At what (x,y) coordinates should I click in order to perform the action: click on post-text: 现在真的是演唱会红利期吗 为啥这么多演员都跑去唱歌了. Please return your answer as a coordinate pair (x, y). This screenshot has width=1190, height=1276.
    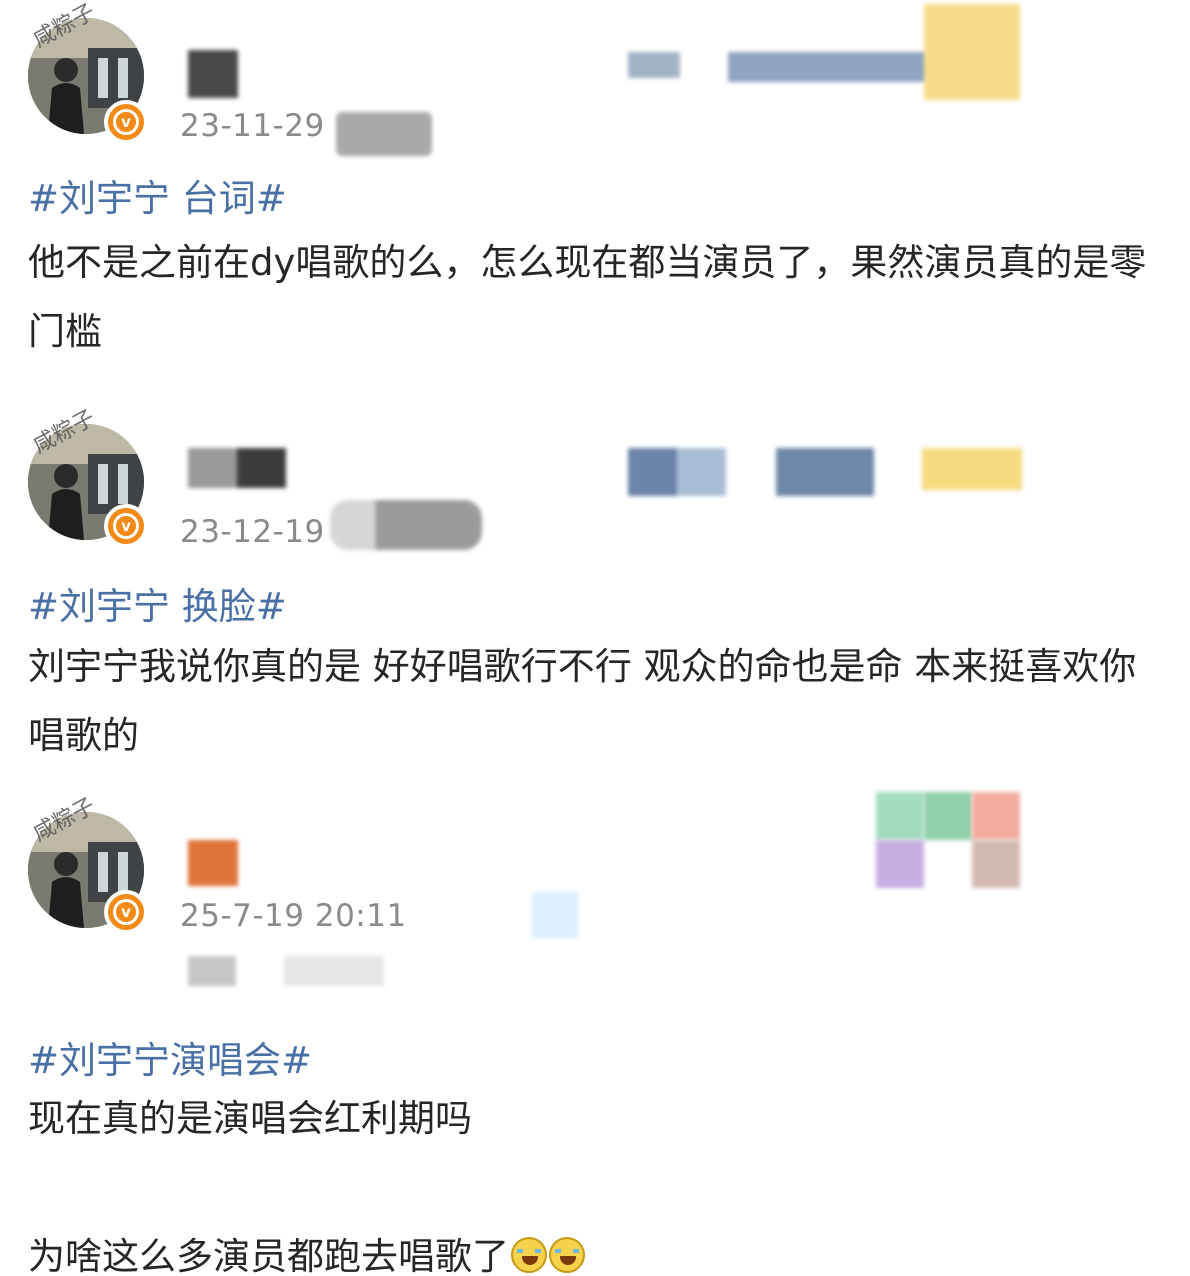
    Looking at the image, I should click on (598, 1180).